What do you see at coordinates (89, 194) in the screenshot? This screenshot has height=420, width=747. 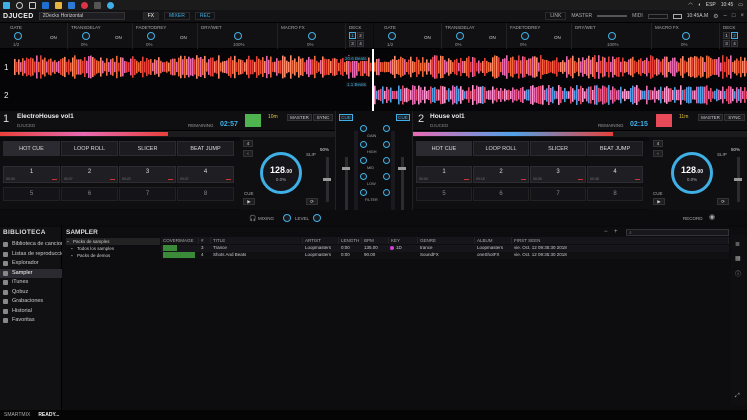 I see `deck1-pad-6: 6` at bounding box center [89, 194].